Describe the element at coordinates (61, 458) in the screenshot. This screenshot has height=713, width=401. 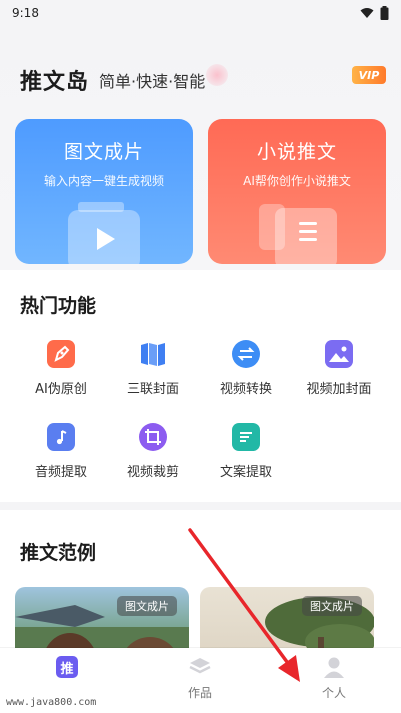
I see `feature-audio-extract: 音频提取` at that location.